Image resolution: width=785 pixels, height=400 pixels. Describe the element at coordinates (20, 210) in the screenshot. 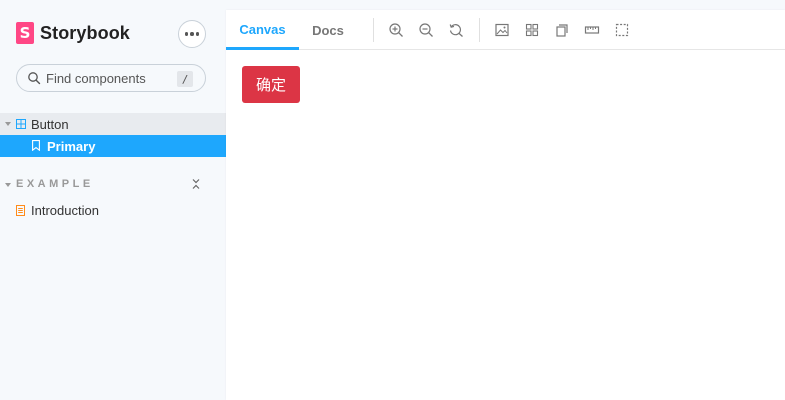

I see `document-icon` at that location.